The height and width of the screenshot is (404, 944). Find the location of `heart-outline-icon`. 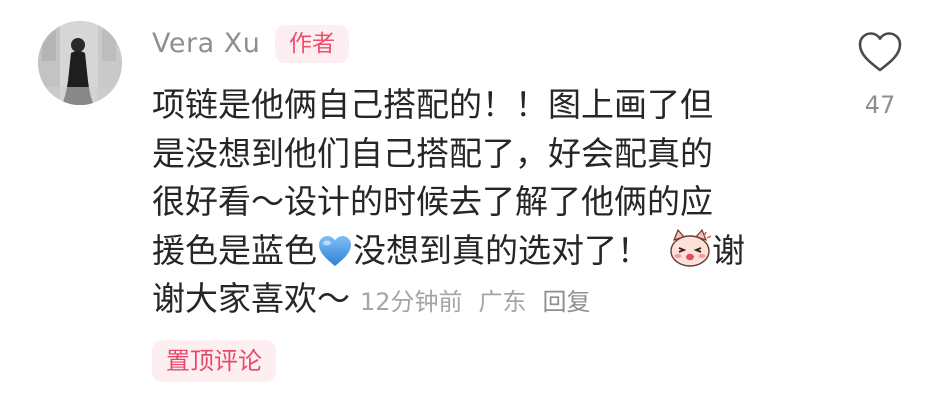

heart-outline-icon is located at coordinates (880, 52).